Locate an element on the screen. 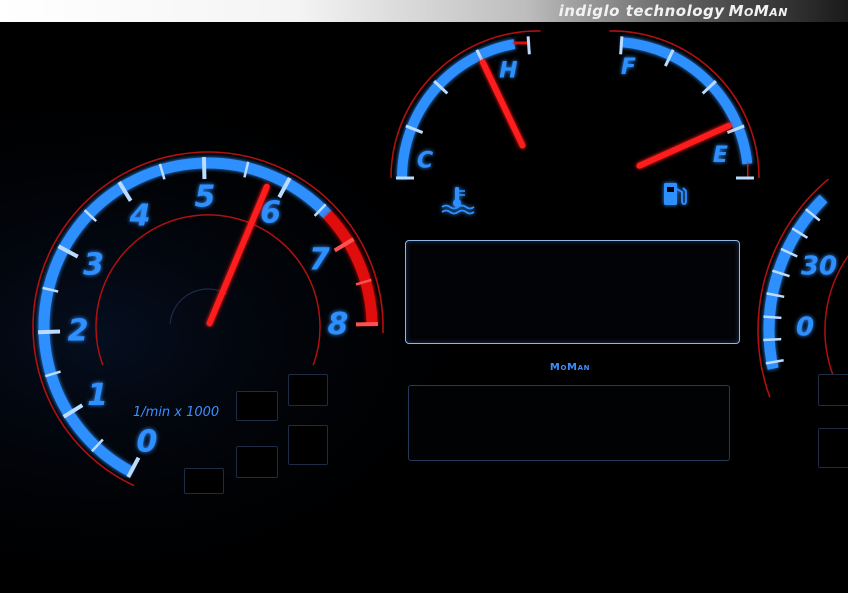 The width and height of the screenshot is (848, 593). temp-hot-label: H is located at coordinates (508, 71).